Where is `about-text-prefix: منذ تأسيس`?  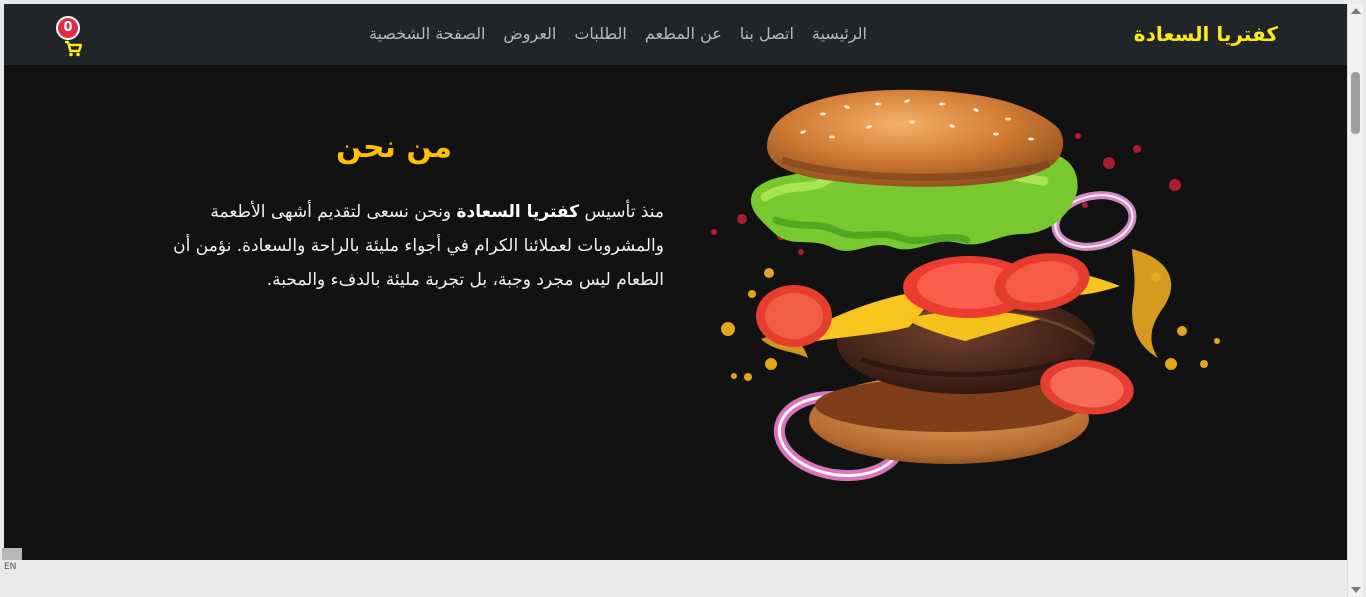
about-text-prefix: منذ تأسيس is located at coordinates (621, 212).